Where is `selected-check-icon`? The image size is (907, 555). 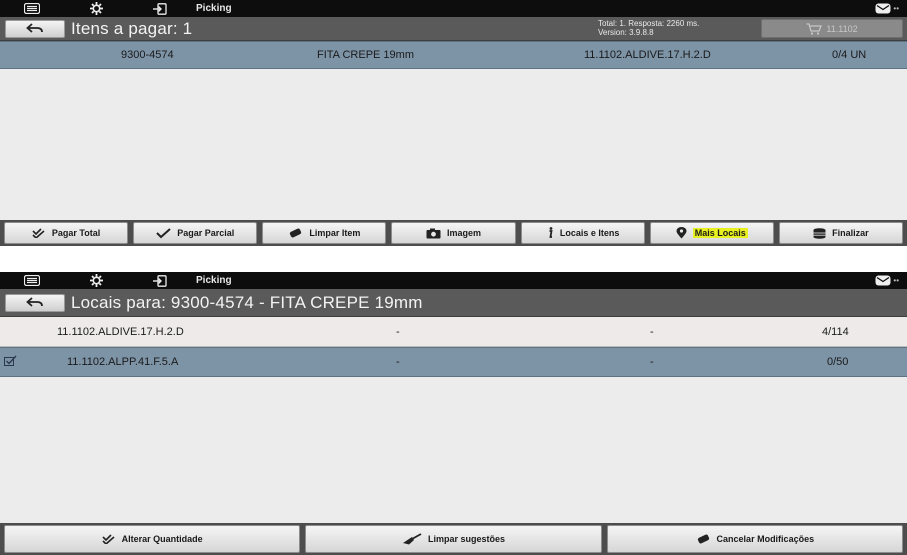
selected-check-icon is located at coordinates (10, 362).